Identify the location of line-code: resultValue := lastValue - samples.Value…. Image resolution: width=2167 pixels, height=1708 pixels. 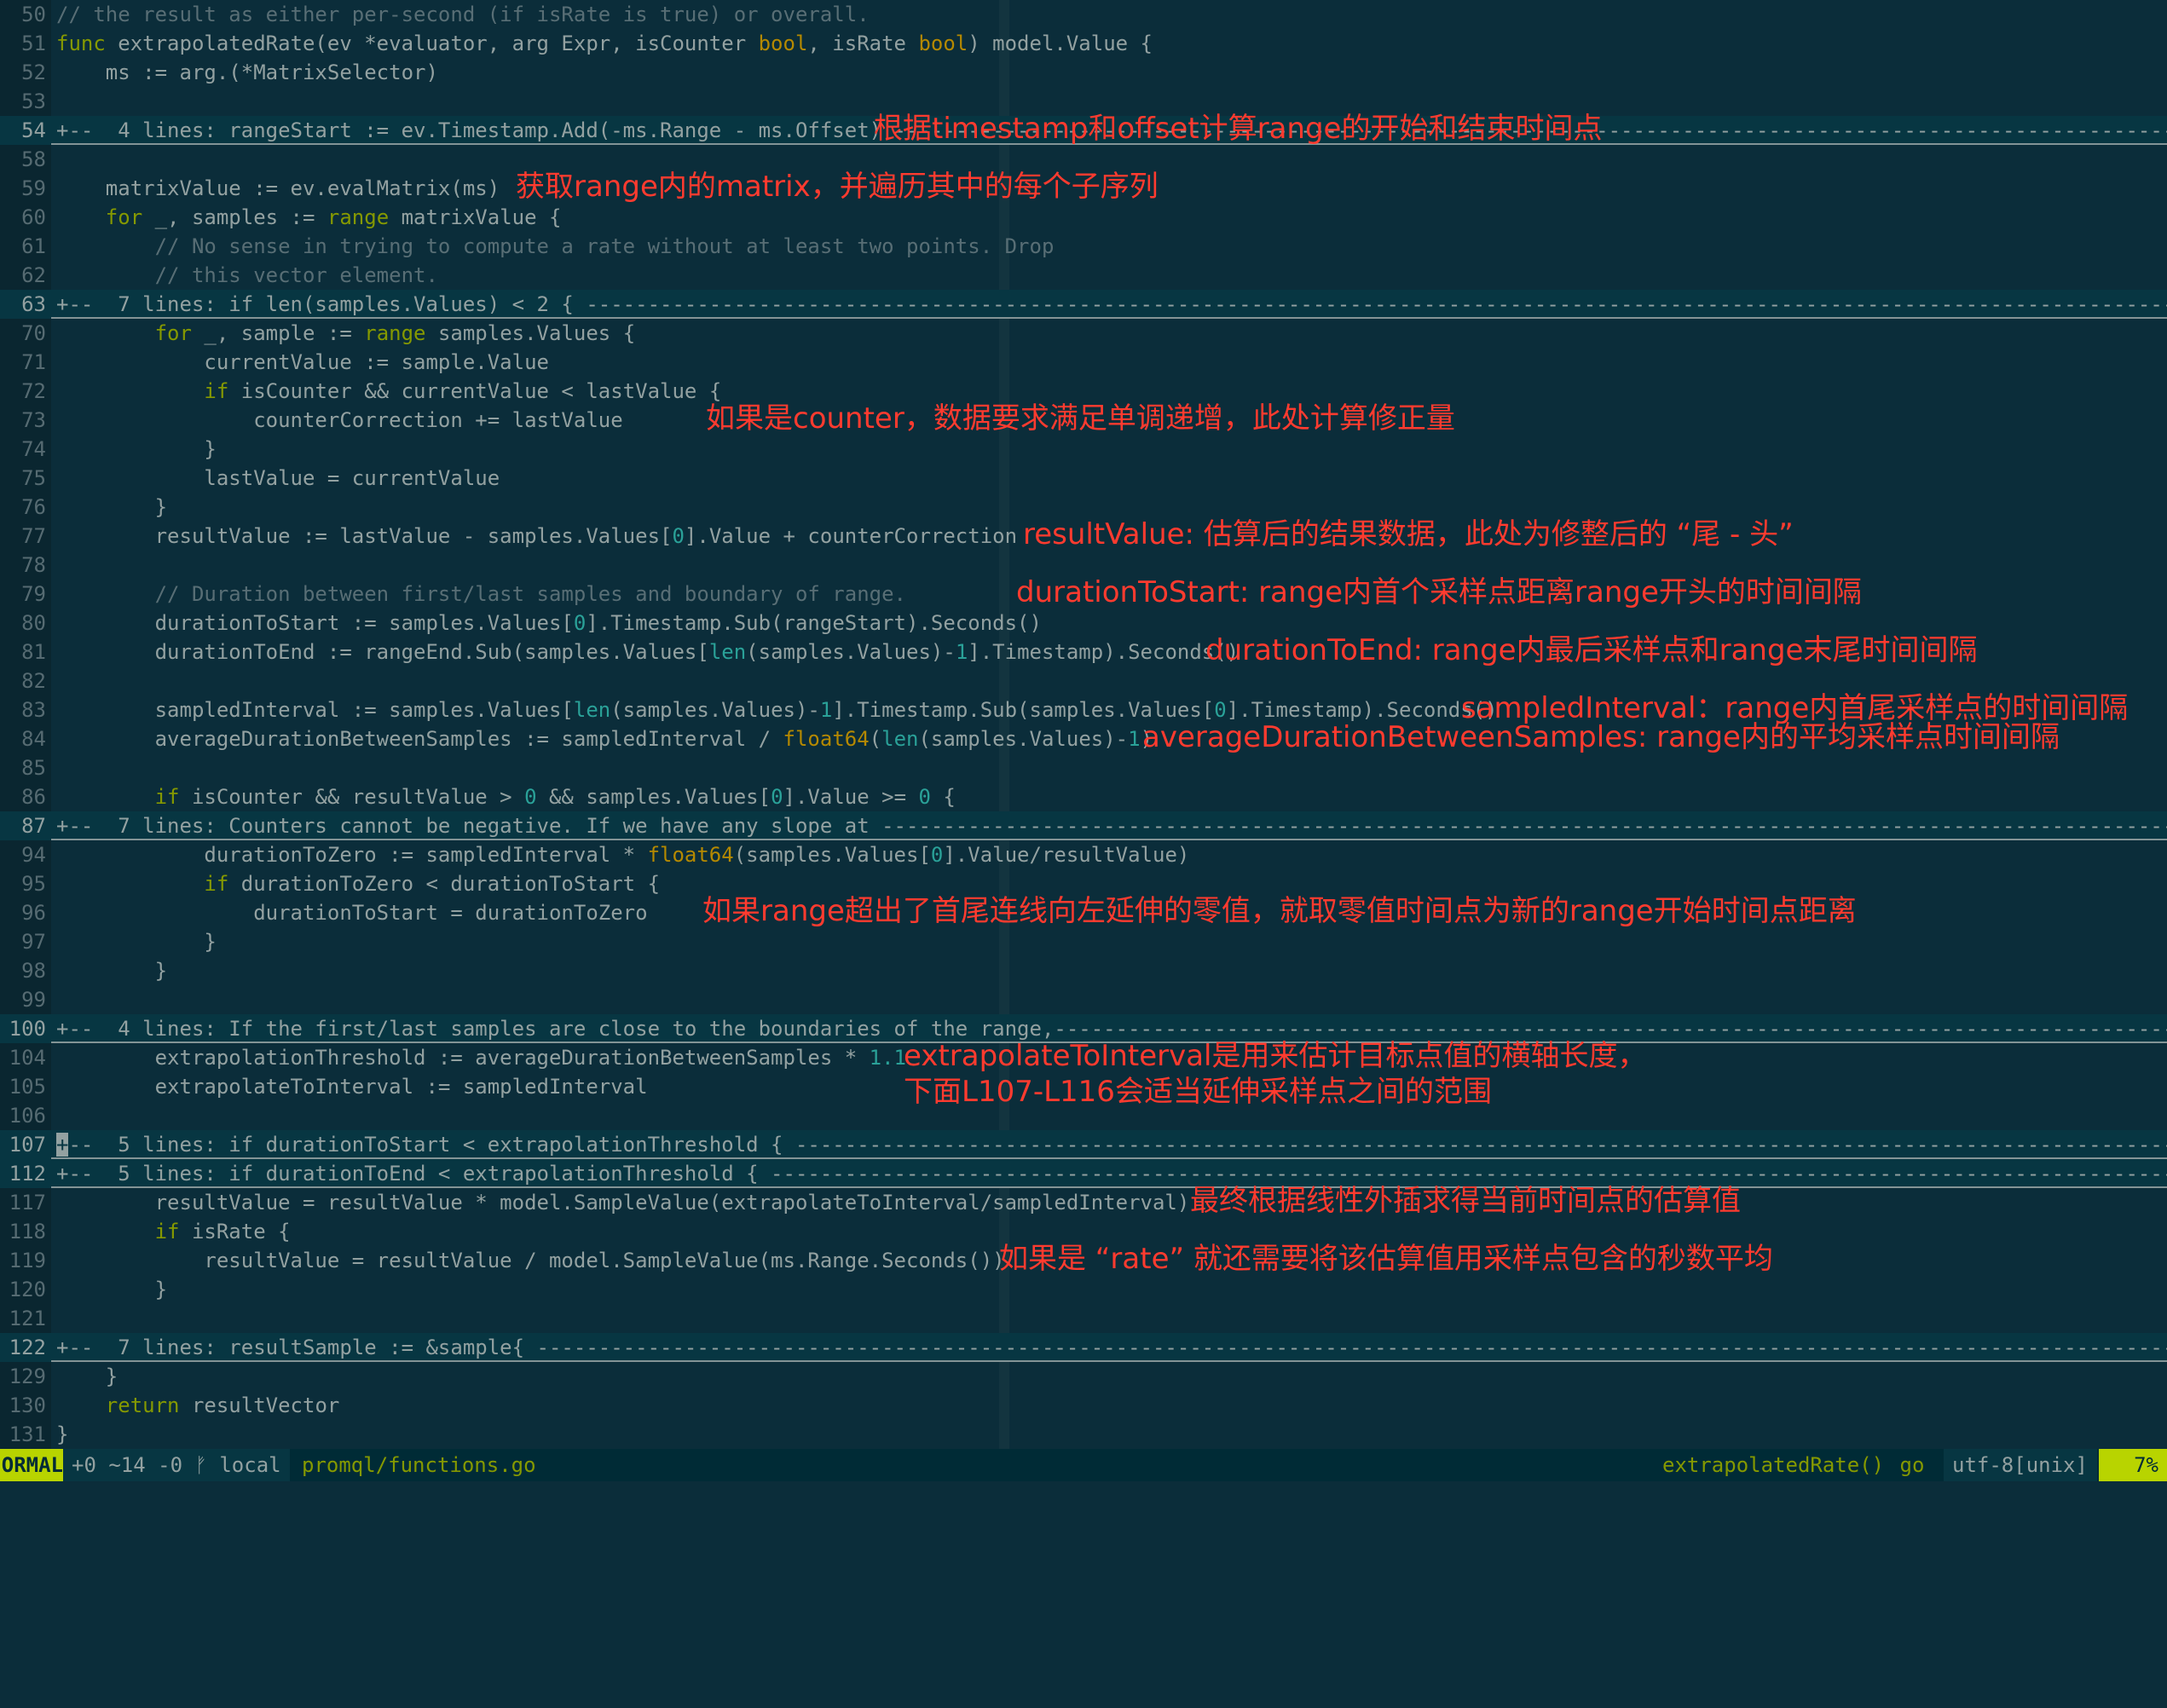
(536, 536).